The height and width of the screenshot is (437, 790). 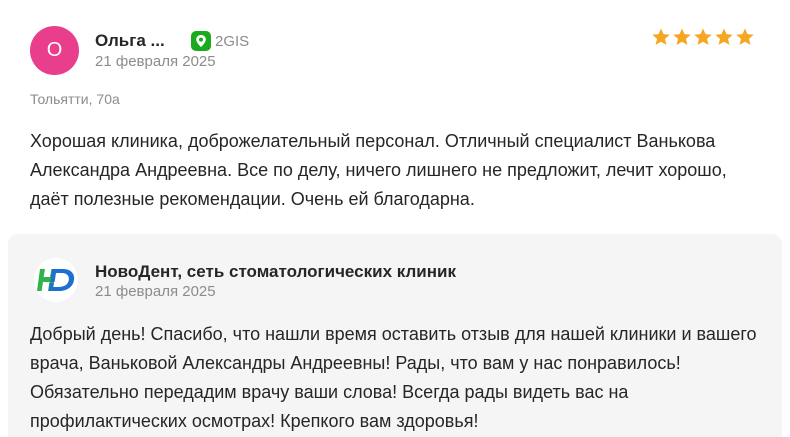 I want to click on source-badge: 2GIS, so click(x=220, y=41).